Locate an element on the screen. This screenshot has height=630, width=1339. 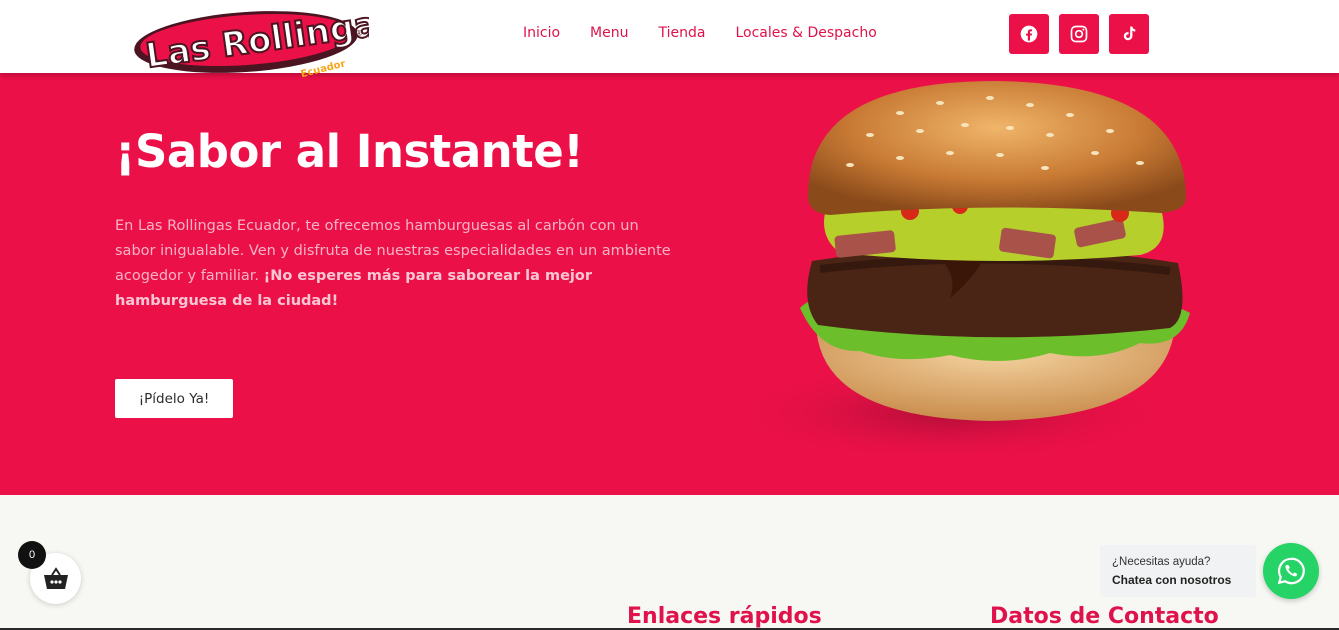
main-nav: Inicio Menu Tienda Locales & Despacho is located at coordinates (715, 33).